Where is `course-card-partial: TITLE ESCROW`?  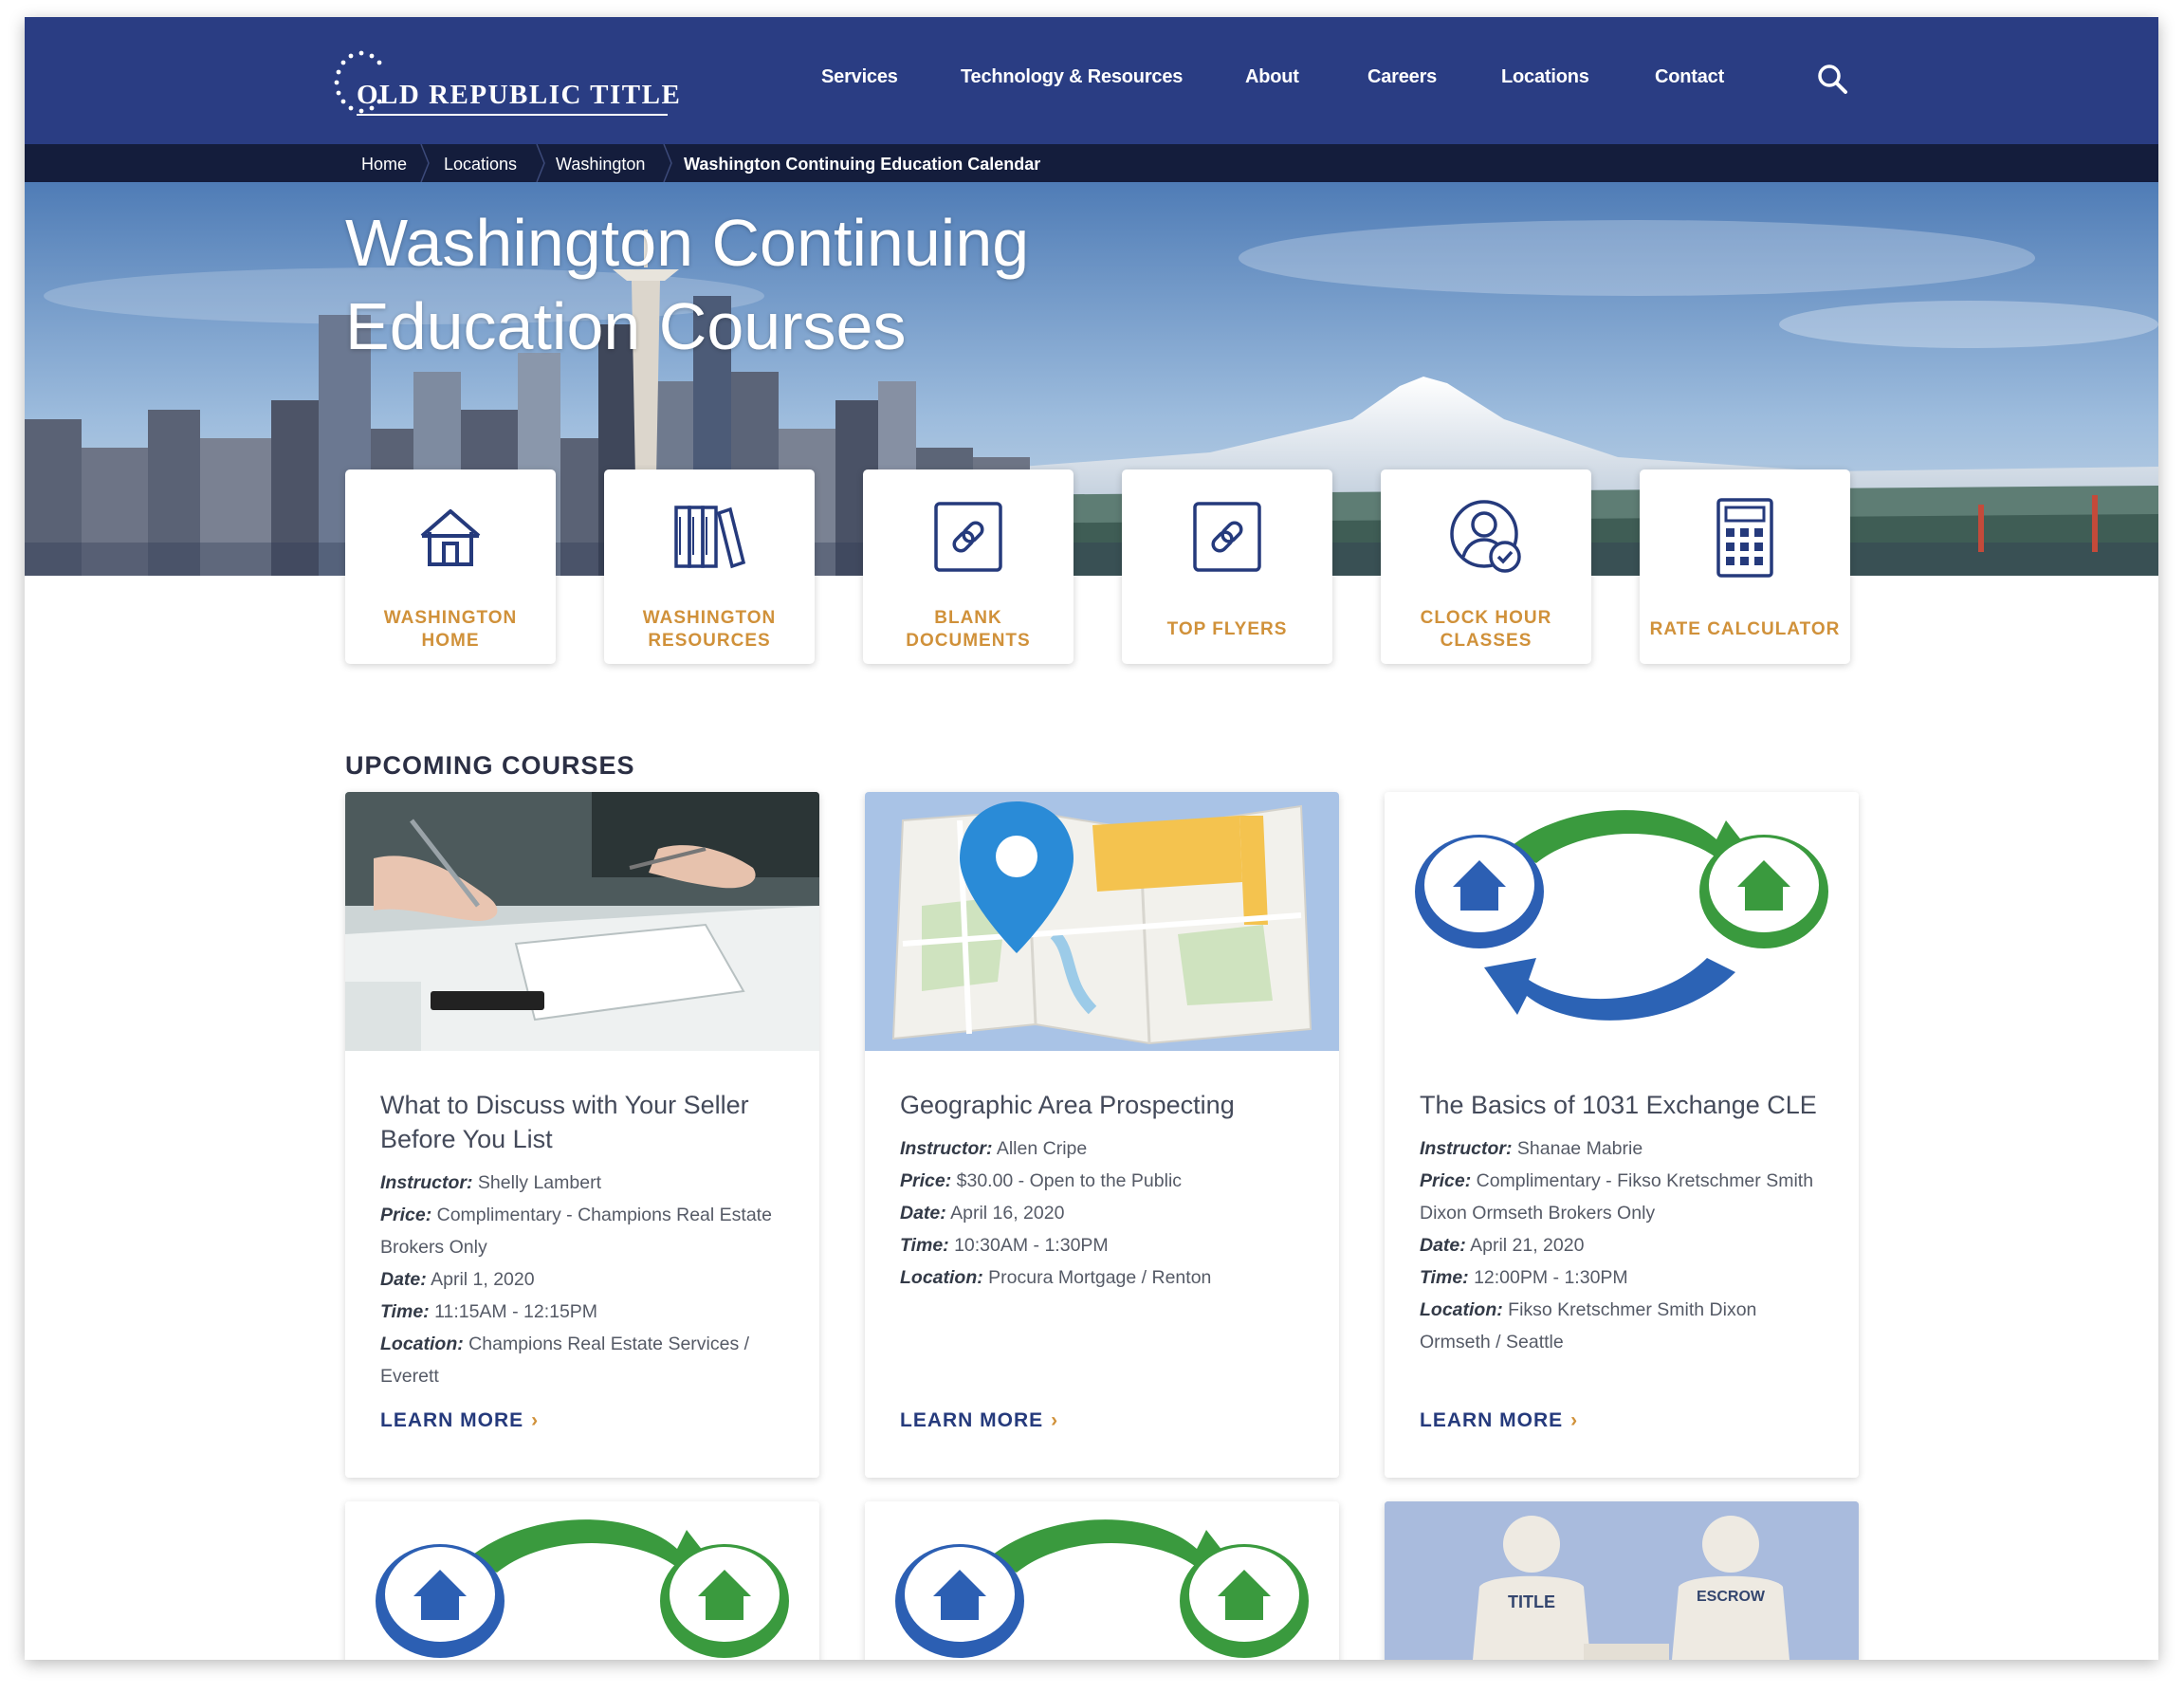 course-card-partial: TITLE ESCROW is located at coordinates (1622, 1580).